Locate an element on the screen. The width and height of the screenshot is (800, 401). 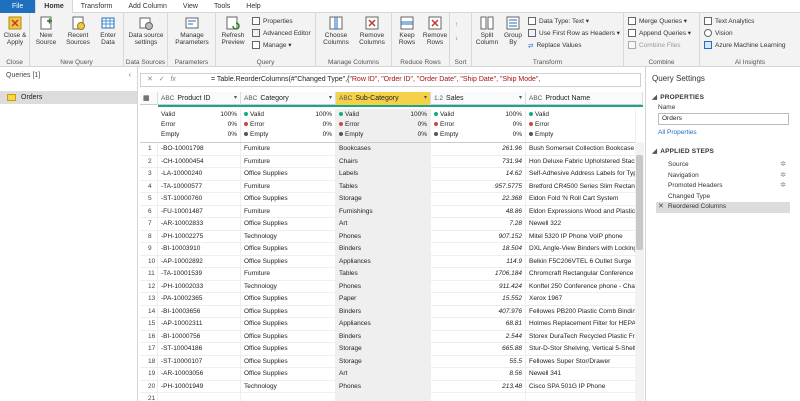
cell-product-name: Eldon Expressions Wood and Plastic D is located at coordinates (584, 211).